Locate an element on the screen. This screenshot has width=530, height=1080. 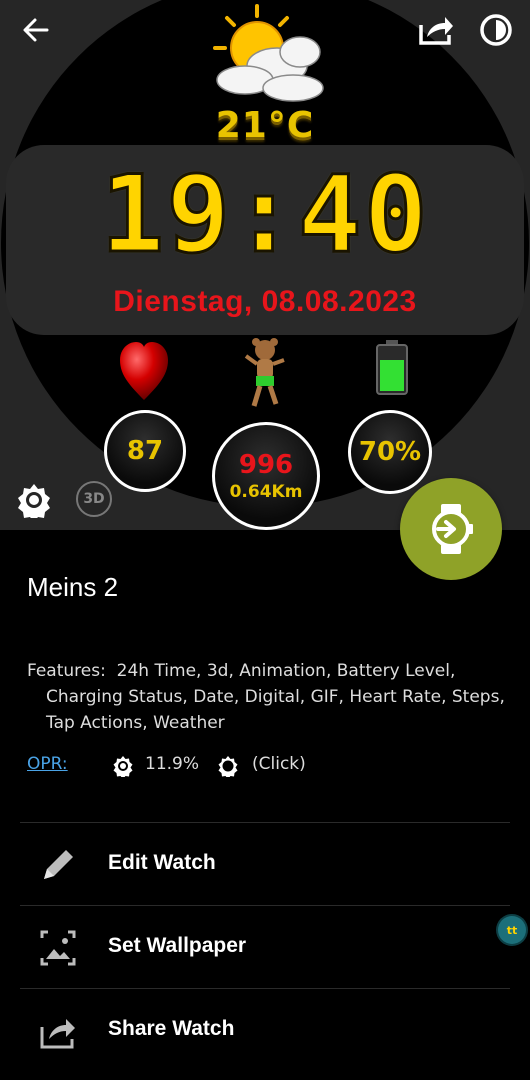
heart-rate-value: 87 is located at coordinates (145, 451).